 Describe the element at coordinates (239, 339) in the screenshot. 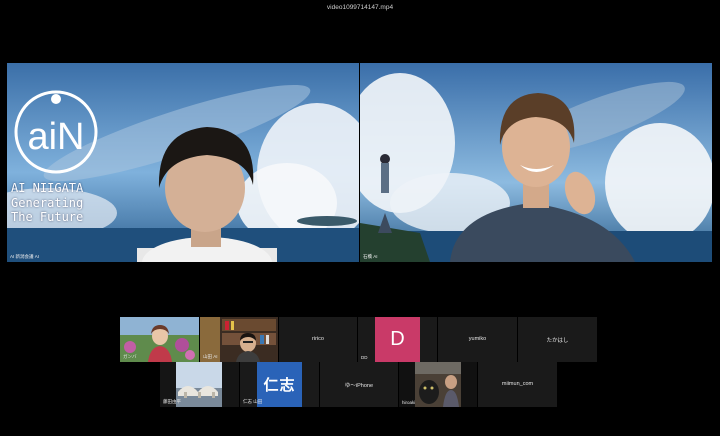

I see `participant-tile-yamada: 山田 AI` at that location.